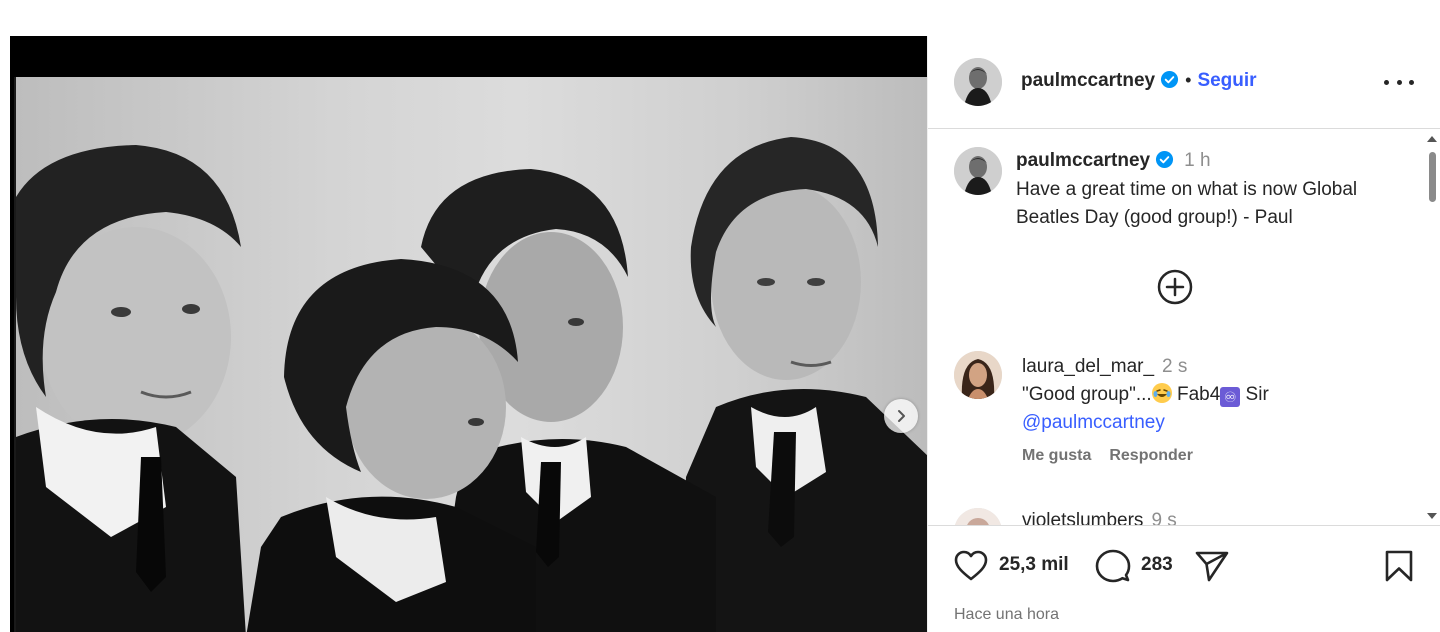 Image resolution: width=1440 pixels, height=632 pixels. What do you see at coordinates (1083, 160) in the screenshot?
I see `caption-author: paulmccartney` at bounding box center [1083, 160].